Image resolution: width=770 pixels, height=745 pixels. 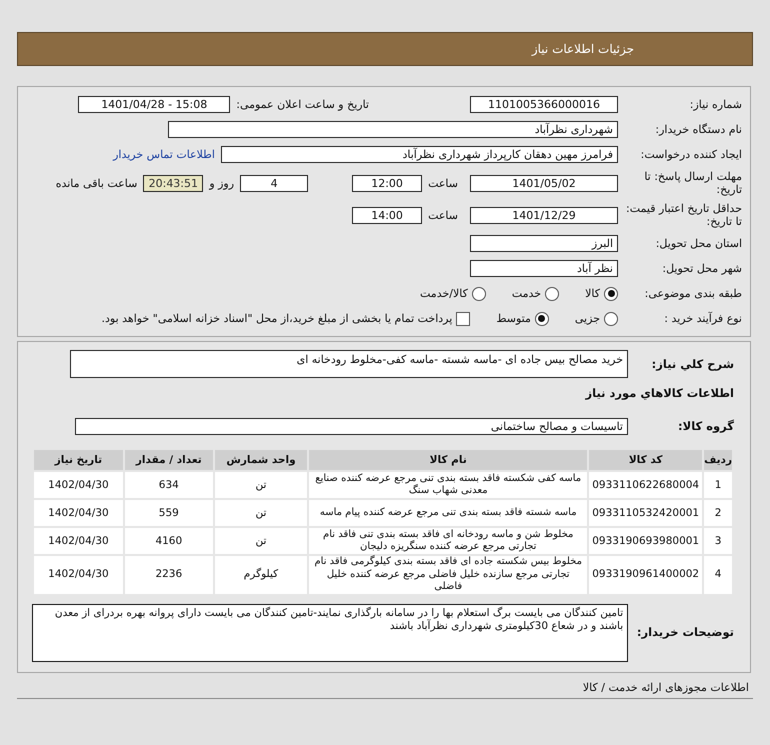 I want to click on table-cell: 2, so click(x=718, y=513).